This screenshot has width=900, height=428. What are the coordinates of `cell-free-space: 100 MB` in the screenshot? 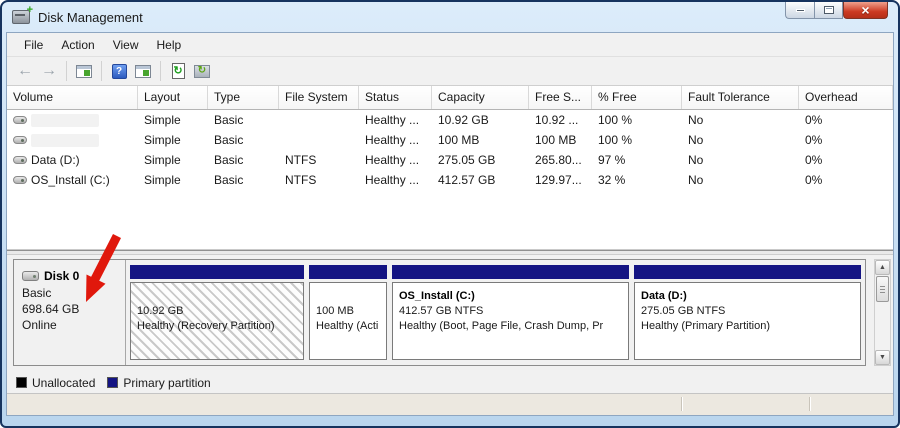 It's located at (556, 140).